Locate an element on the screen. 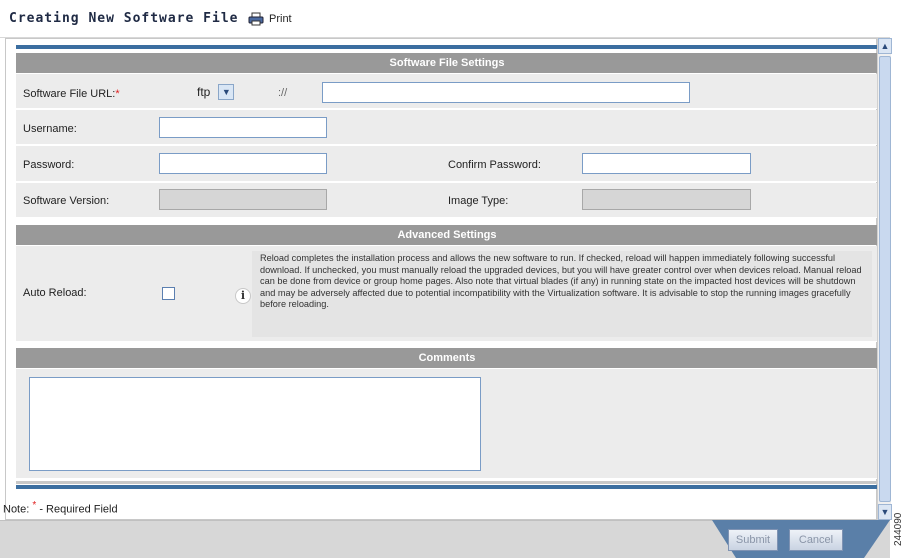 The height and width of the screenshot is (558, 909). required-field-note: Note: * - Required Field is located at coordinates (60, 508).